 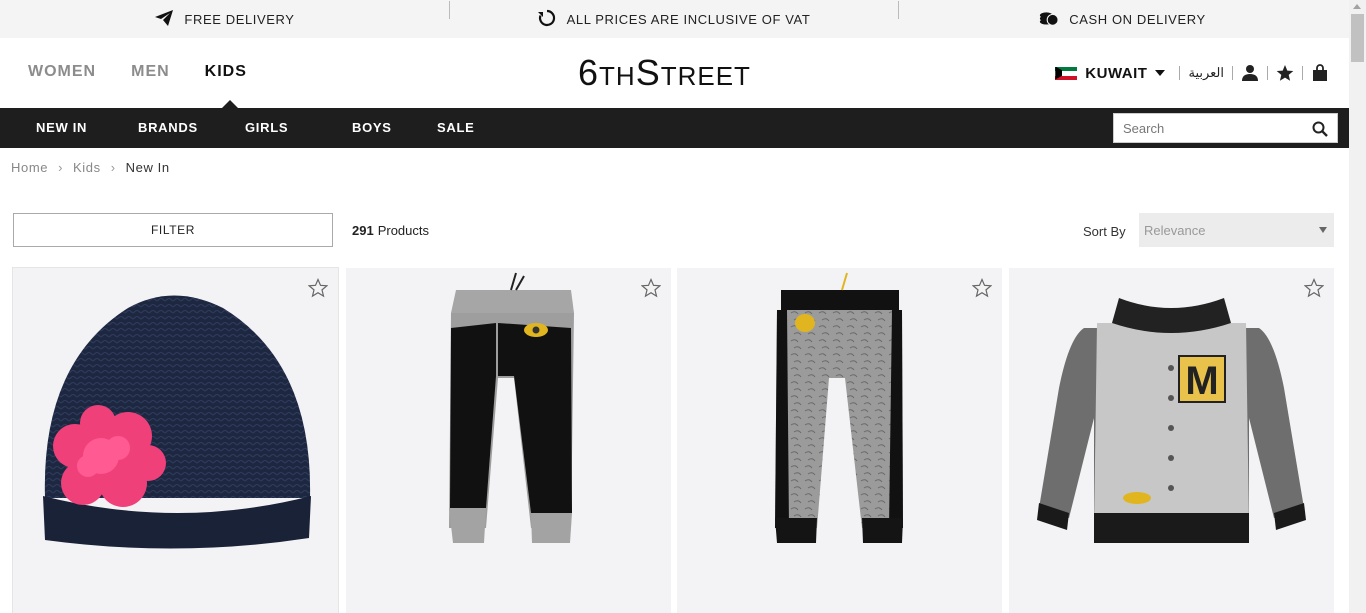 What do you see at coordinates (1320, 73) in the screenshot?
I see `shopping-bag-icon` at bounding box center [1320, 73].